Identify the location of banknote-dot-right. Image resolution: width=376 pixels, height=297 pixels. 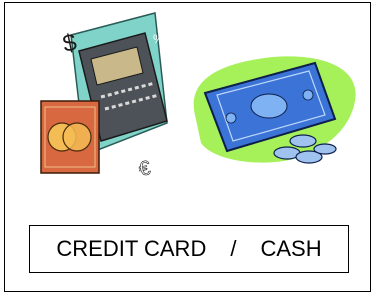
(308, 95).